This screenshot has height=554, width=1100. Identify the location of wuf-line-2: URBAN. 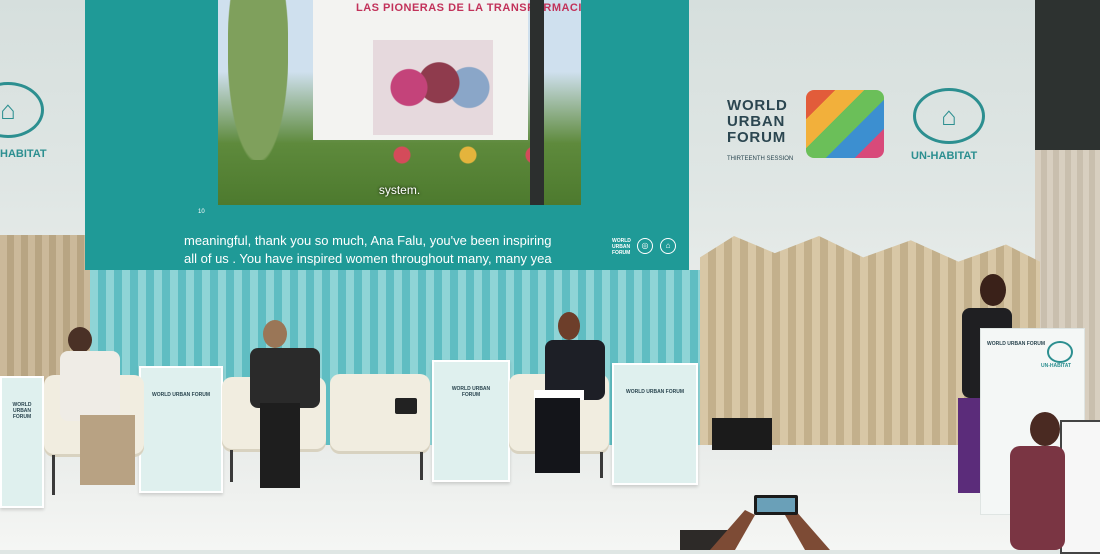
(756, 121).